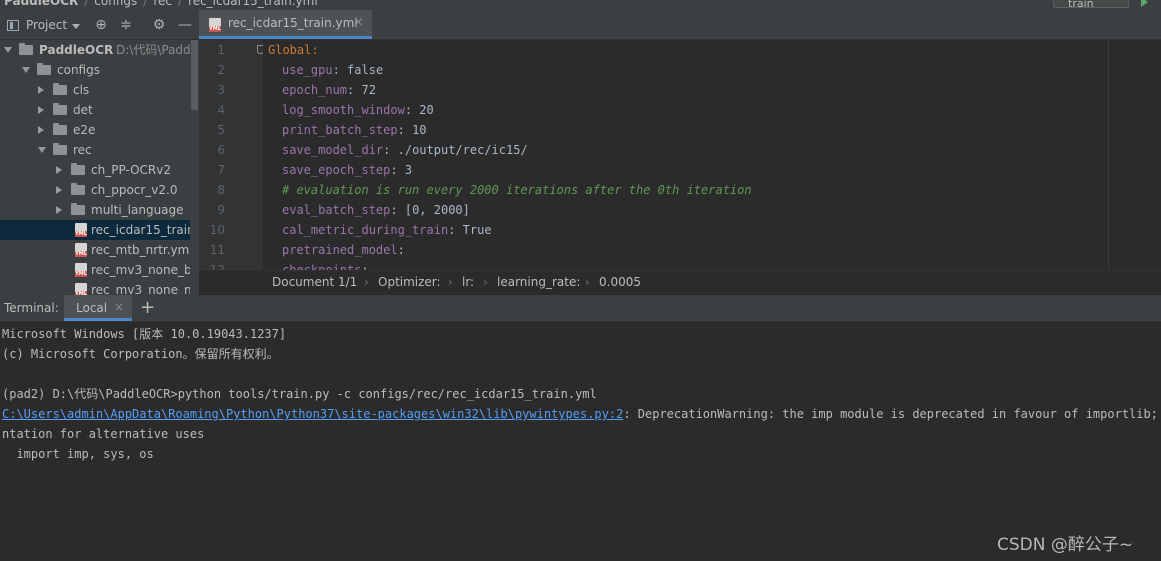  I want to click on code-line: log_smooth_window: 20, so click(358, 110).